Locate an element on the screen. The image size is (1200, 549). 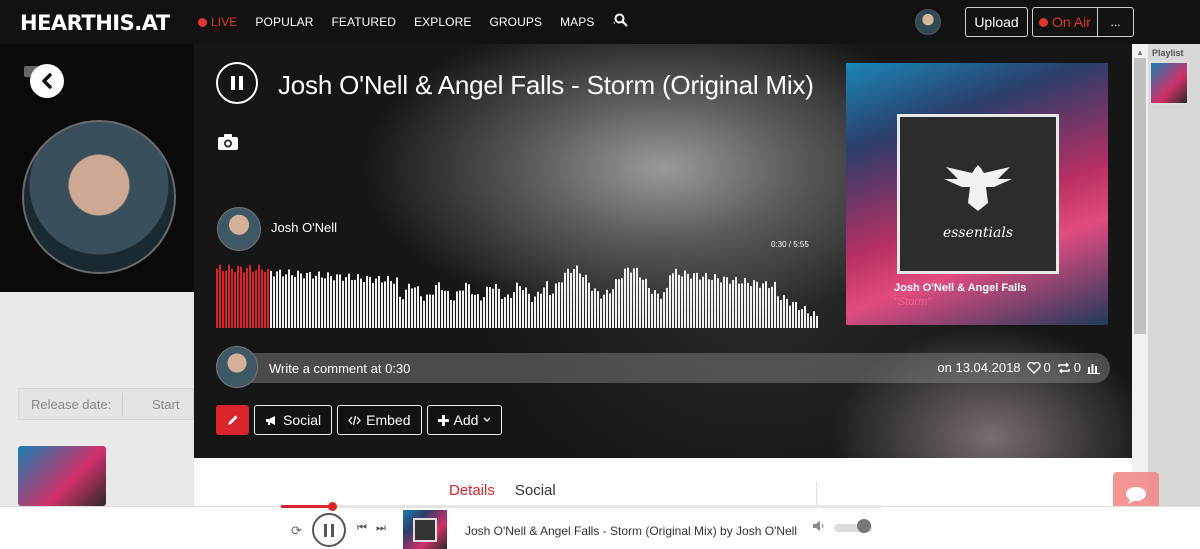
track-thumbnail is located at coordinates (62, 476).